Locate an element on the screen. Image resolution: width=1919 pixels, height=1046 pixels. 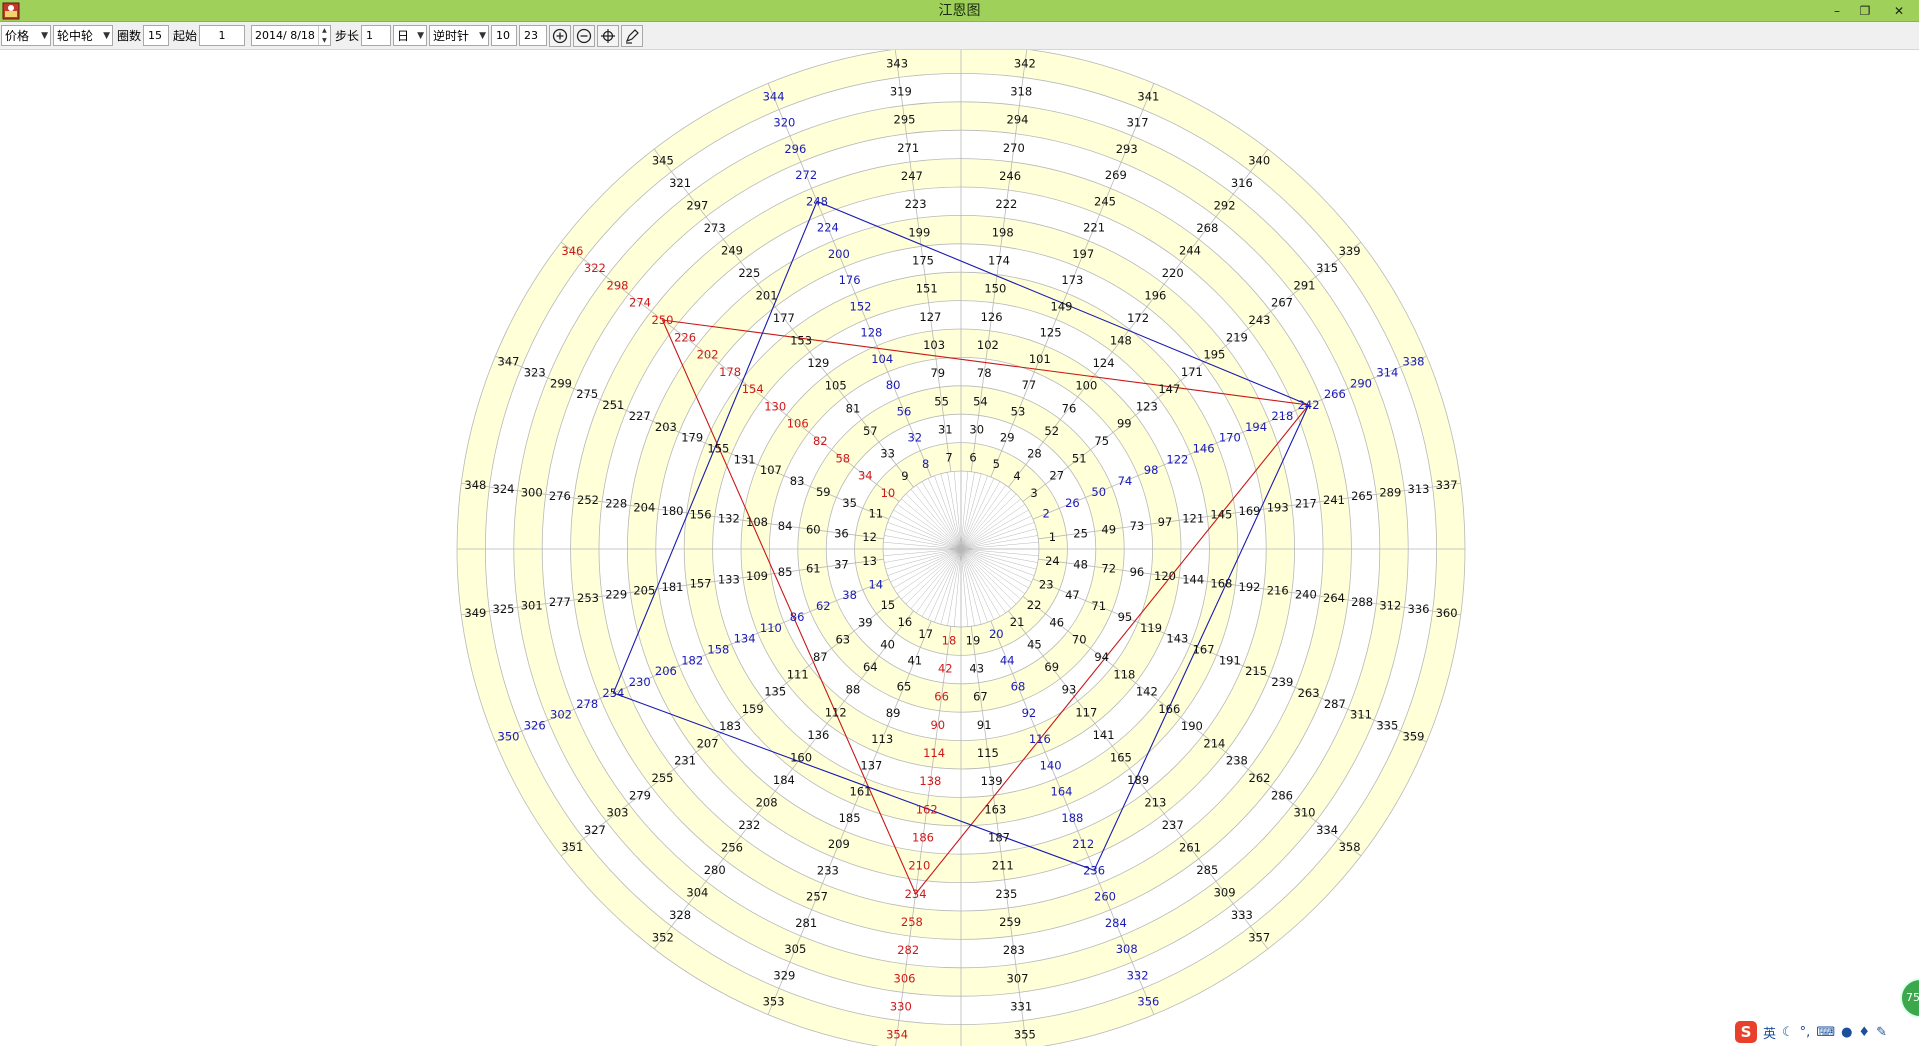
unit-select: 日 ▼ is located at coordinates (410, 35).